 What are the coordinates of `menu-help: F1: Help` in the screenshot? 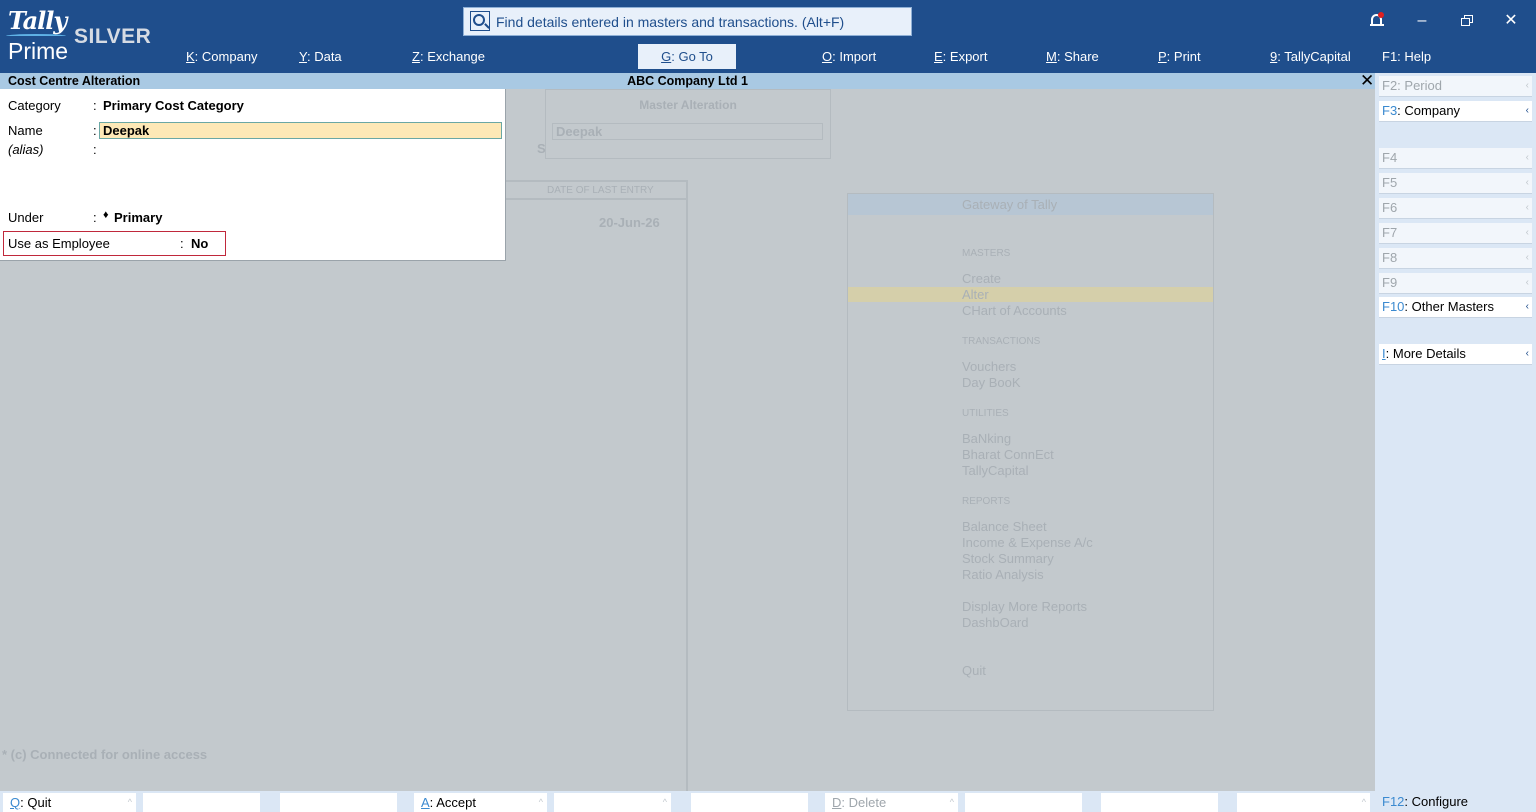 It's located at (1406, 57).